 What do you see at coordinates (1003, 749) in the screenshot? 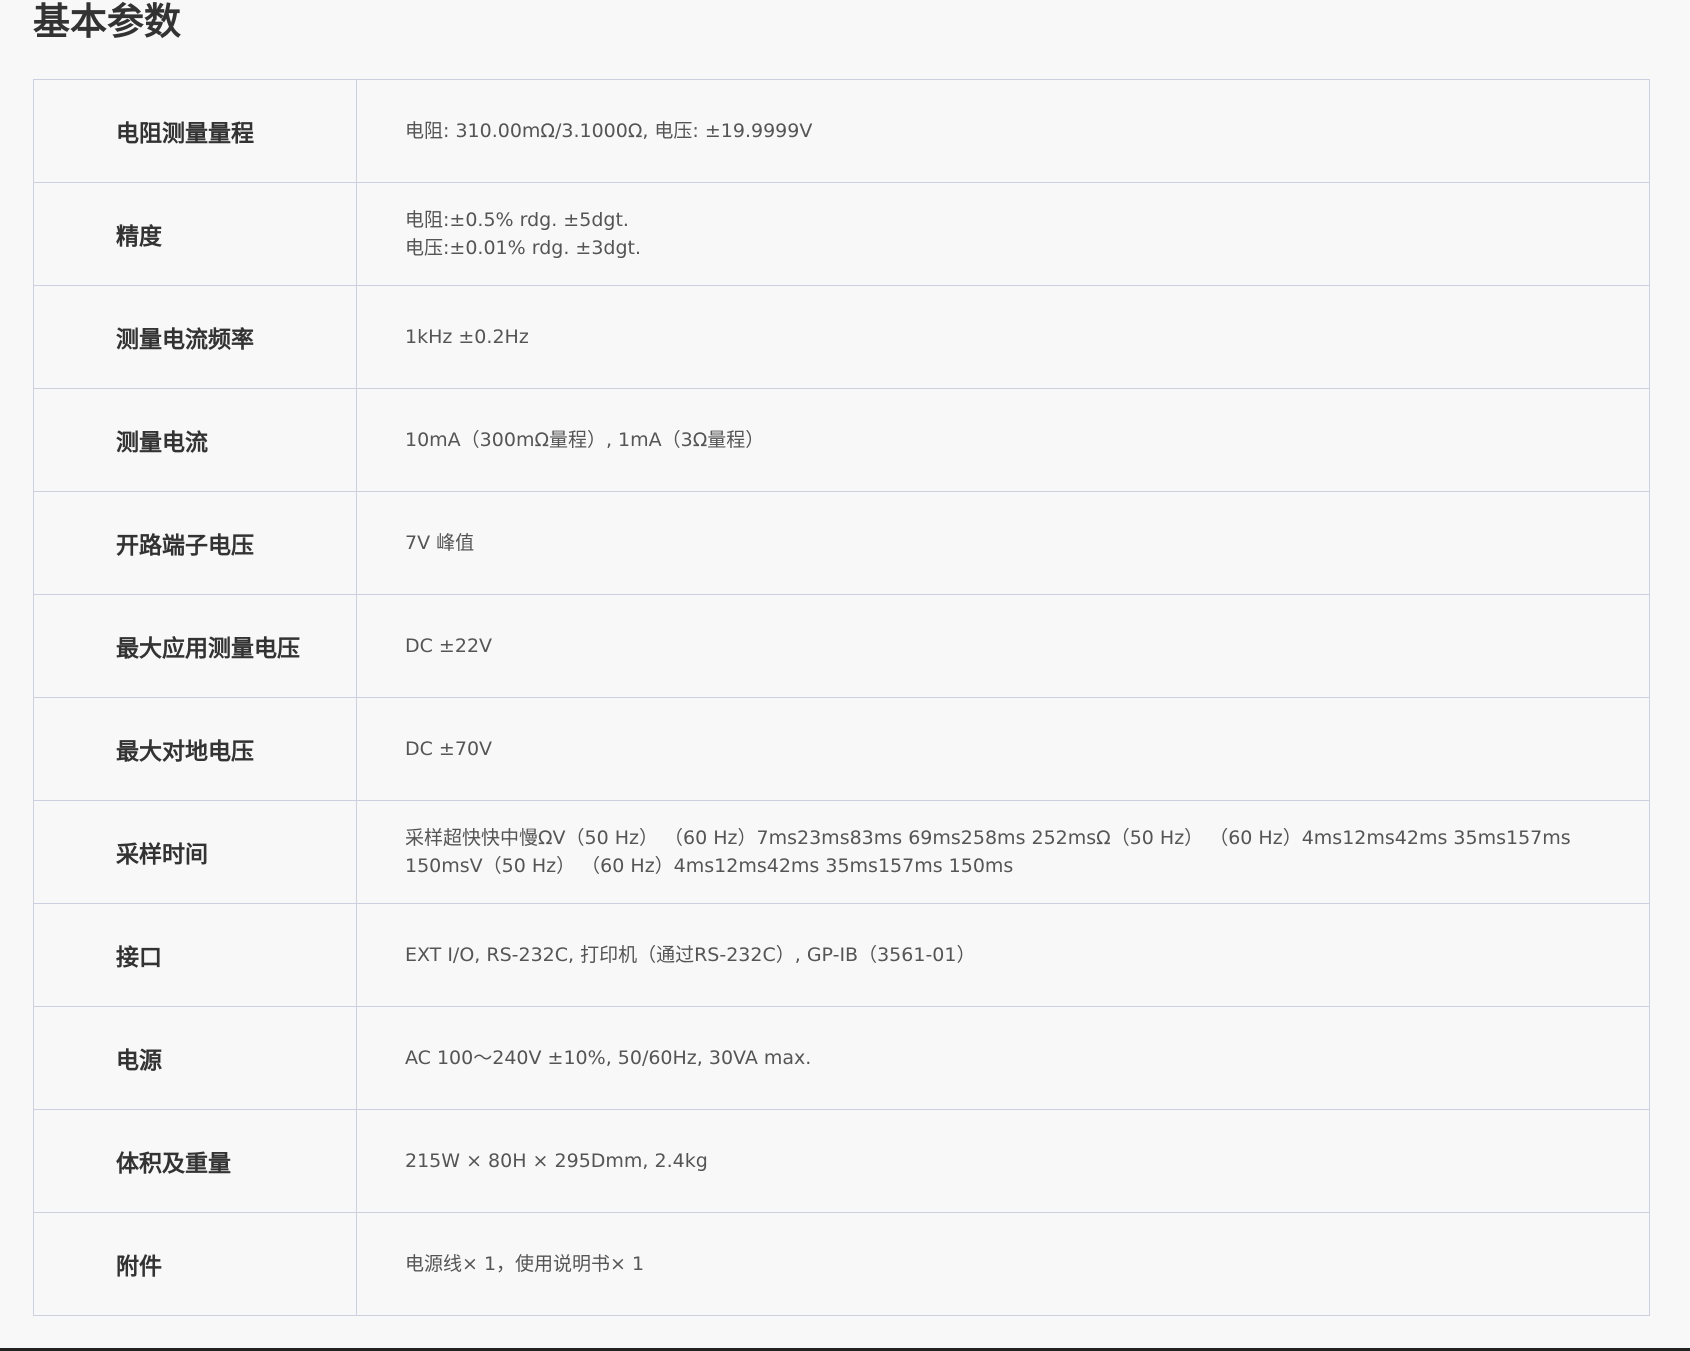
I see `spec-value: DC ±70V` at bounding box center [1003, 749].